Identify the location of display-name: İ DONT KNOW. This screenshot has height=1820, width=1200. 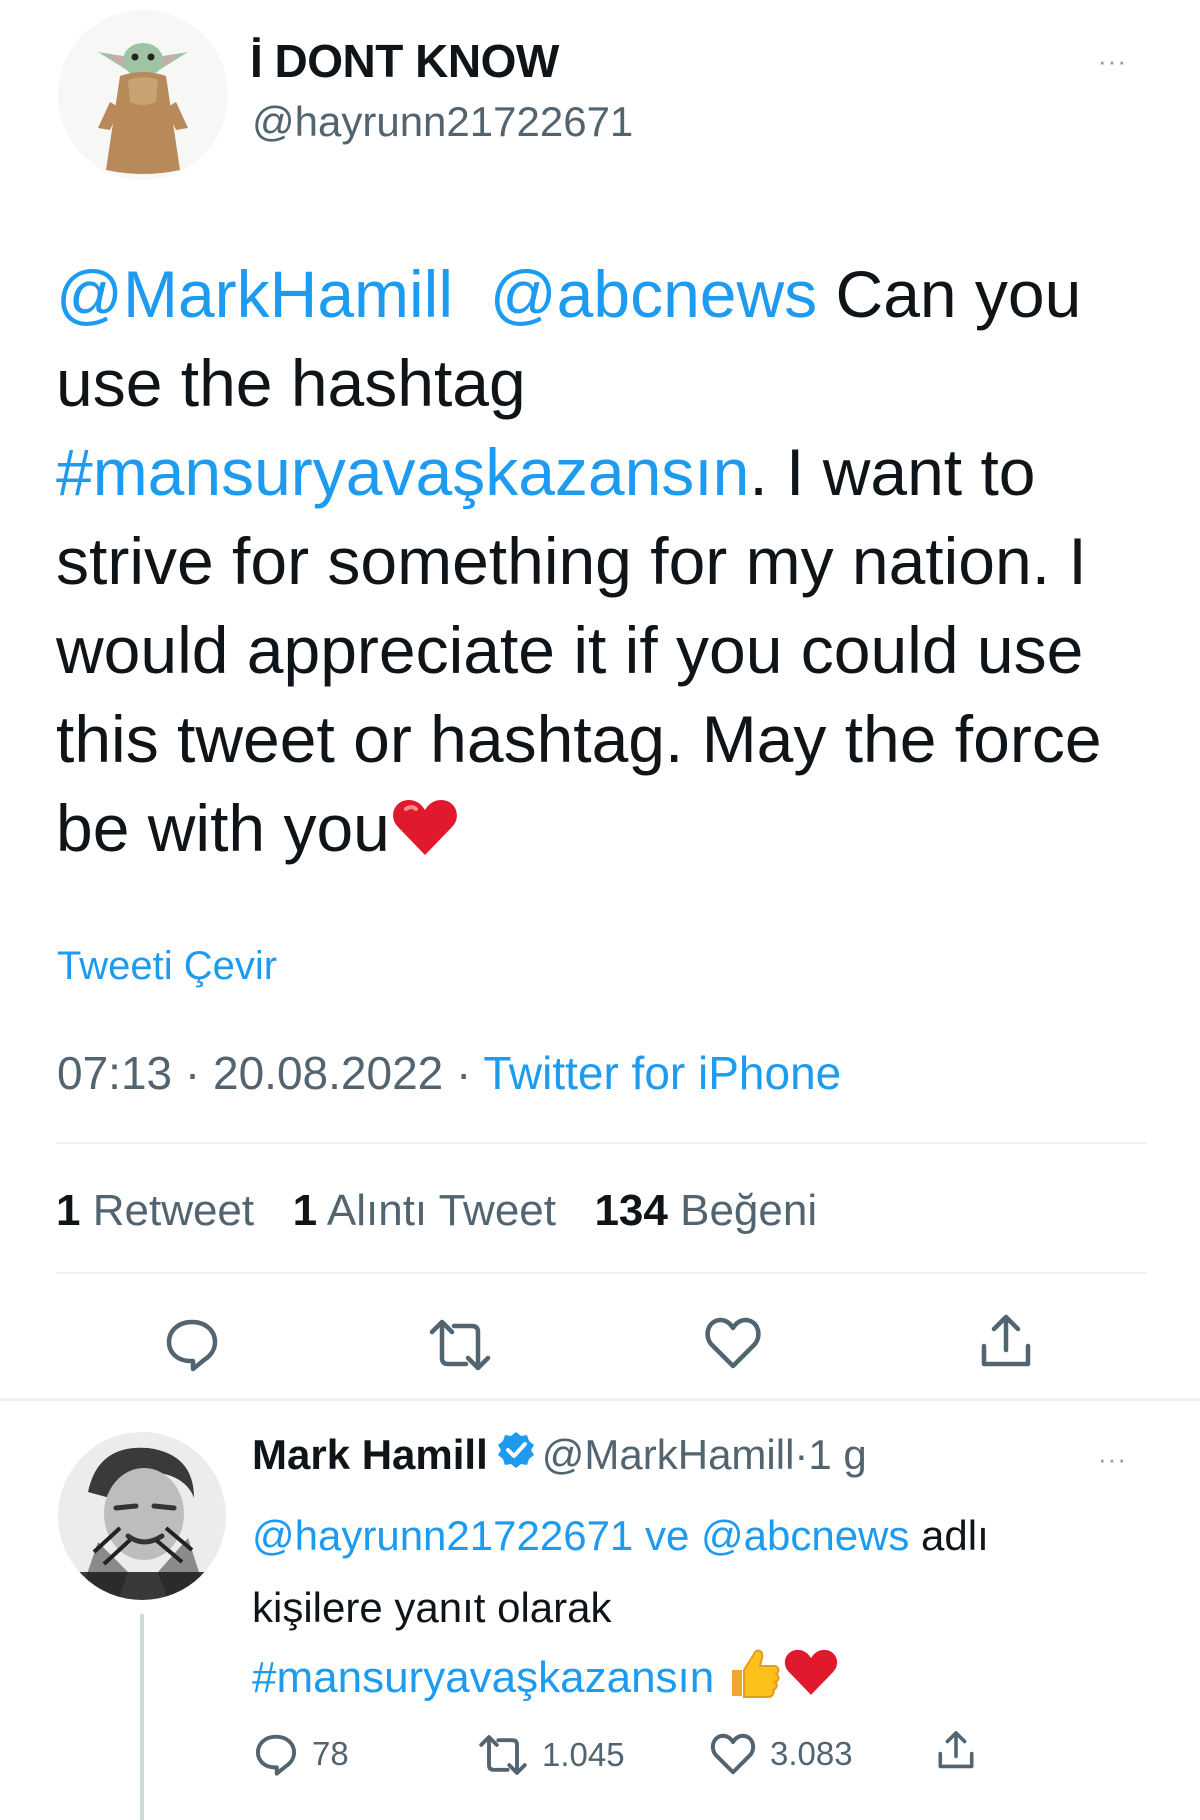
(404, 61).